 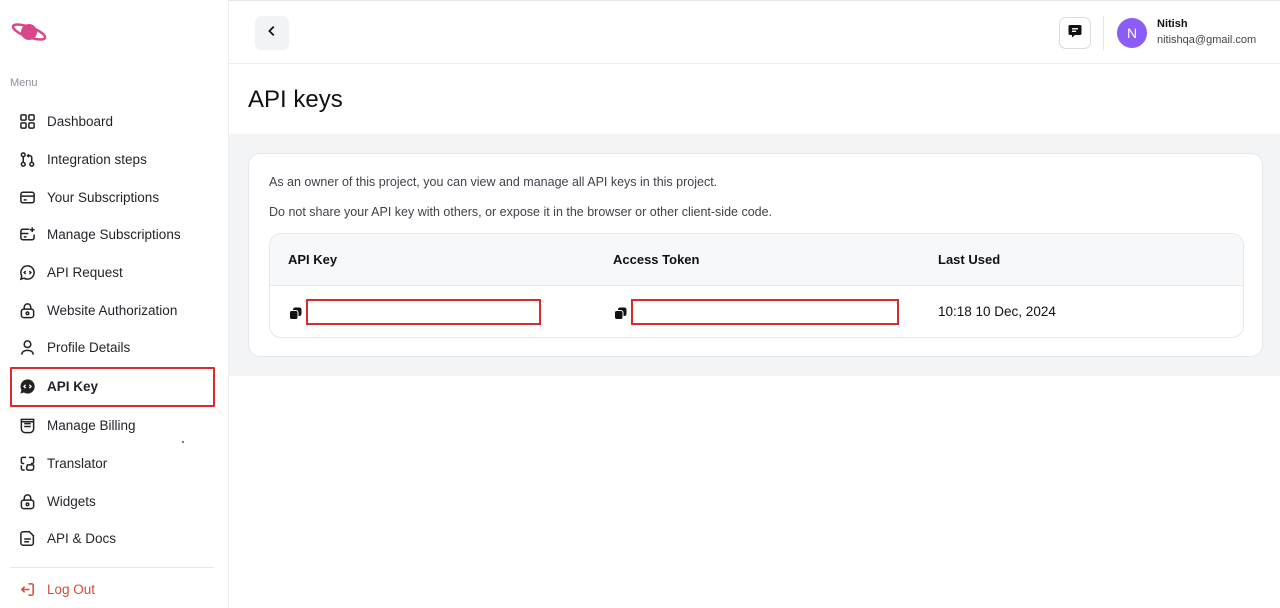 What do you see at coordinates (27, 589) in the screenshot?
I see `logout-icon` at bounding box center [27, 589].